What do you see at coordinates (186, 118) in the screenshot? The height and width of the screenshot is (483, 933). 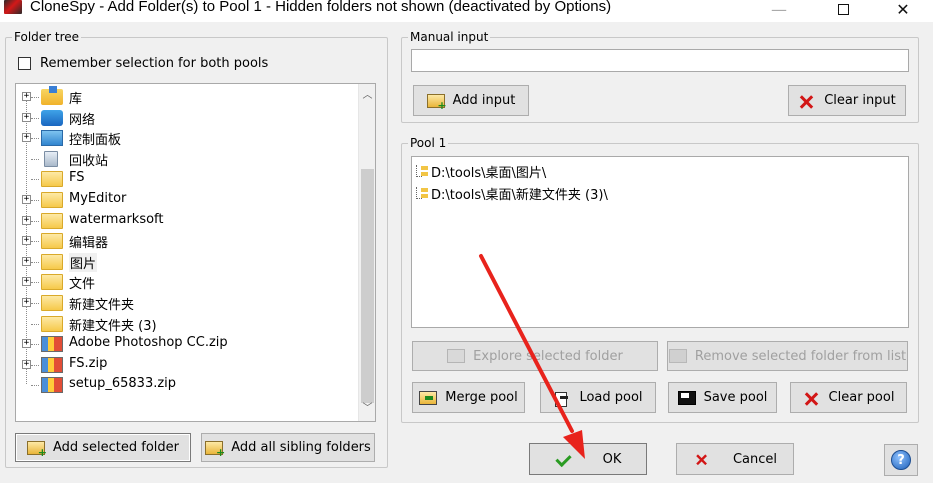 I see `tree-item: + 网络` at bounding box center [186, 118].